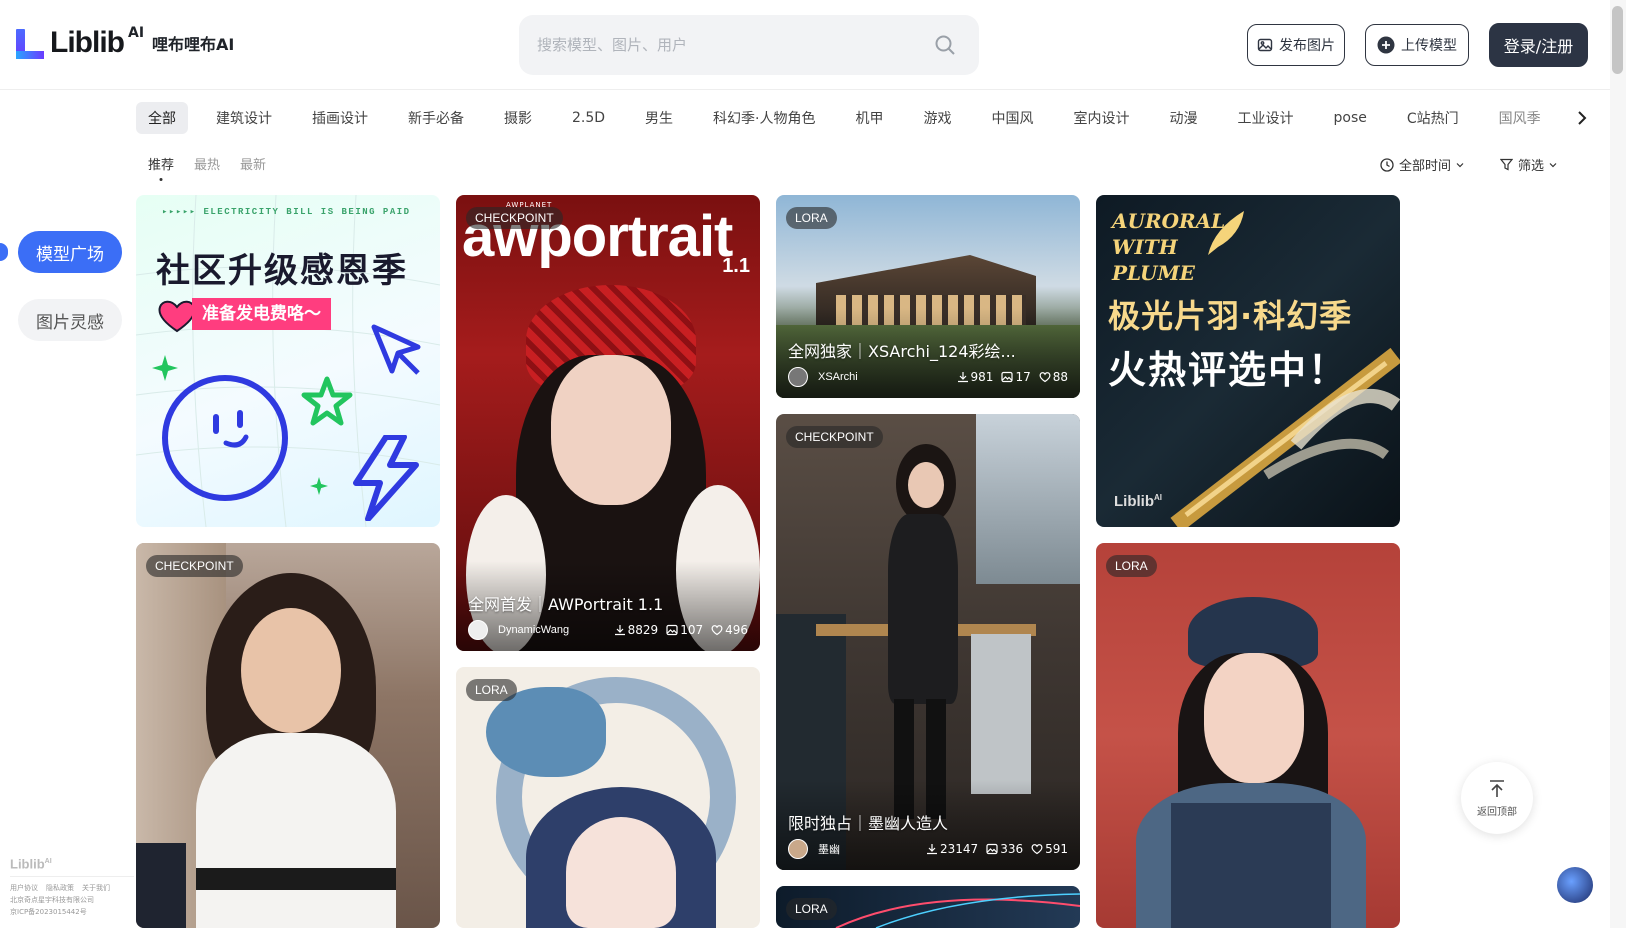 The image size is (1626, 928). I want to click on category-item: C站热门, so click(1433, 118).